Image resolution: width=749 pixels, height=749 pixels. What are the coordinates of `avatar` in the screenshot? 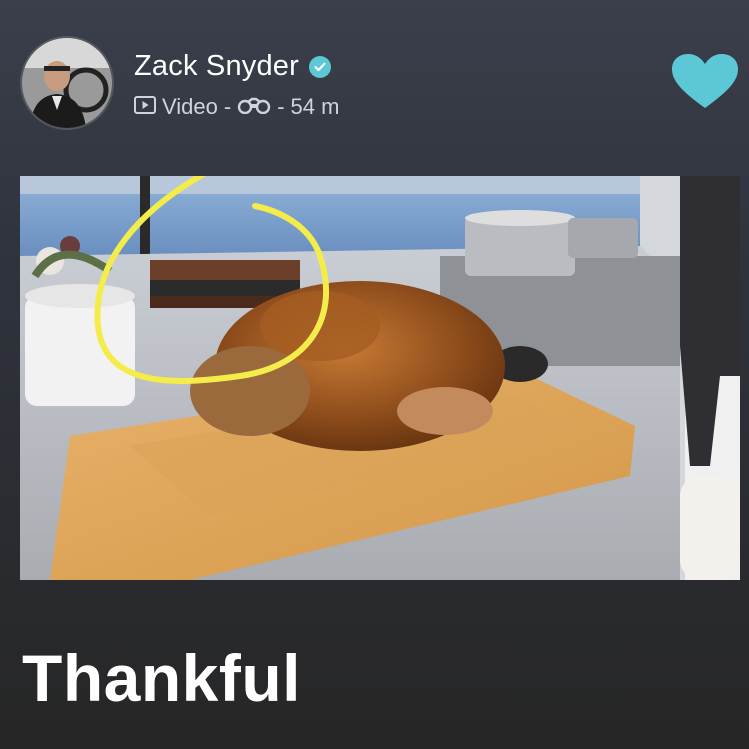 It's located at (67, 83).